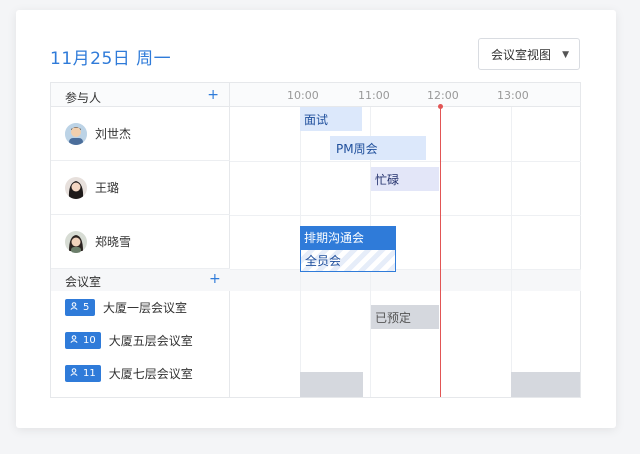 The height and width of the screenshot is (454, 640). What do you see at coordinates (80, 307) in the screenshot?
I see `room-capacity-badge: 5` at bounding box center [80, 307].